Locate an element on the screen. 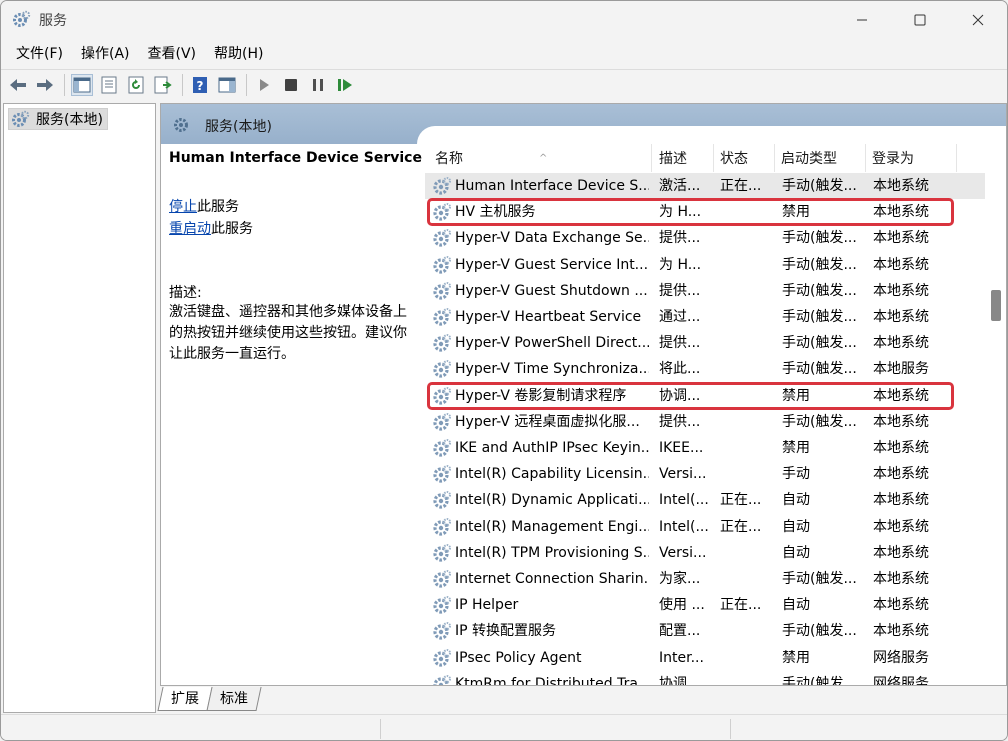 The image size is (1008, 741). restart-service-button is located at coordinates (345, 85).